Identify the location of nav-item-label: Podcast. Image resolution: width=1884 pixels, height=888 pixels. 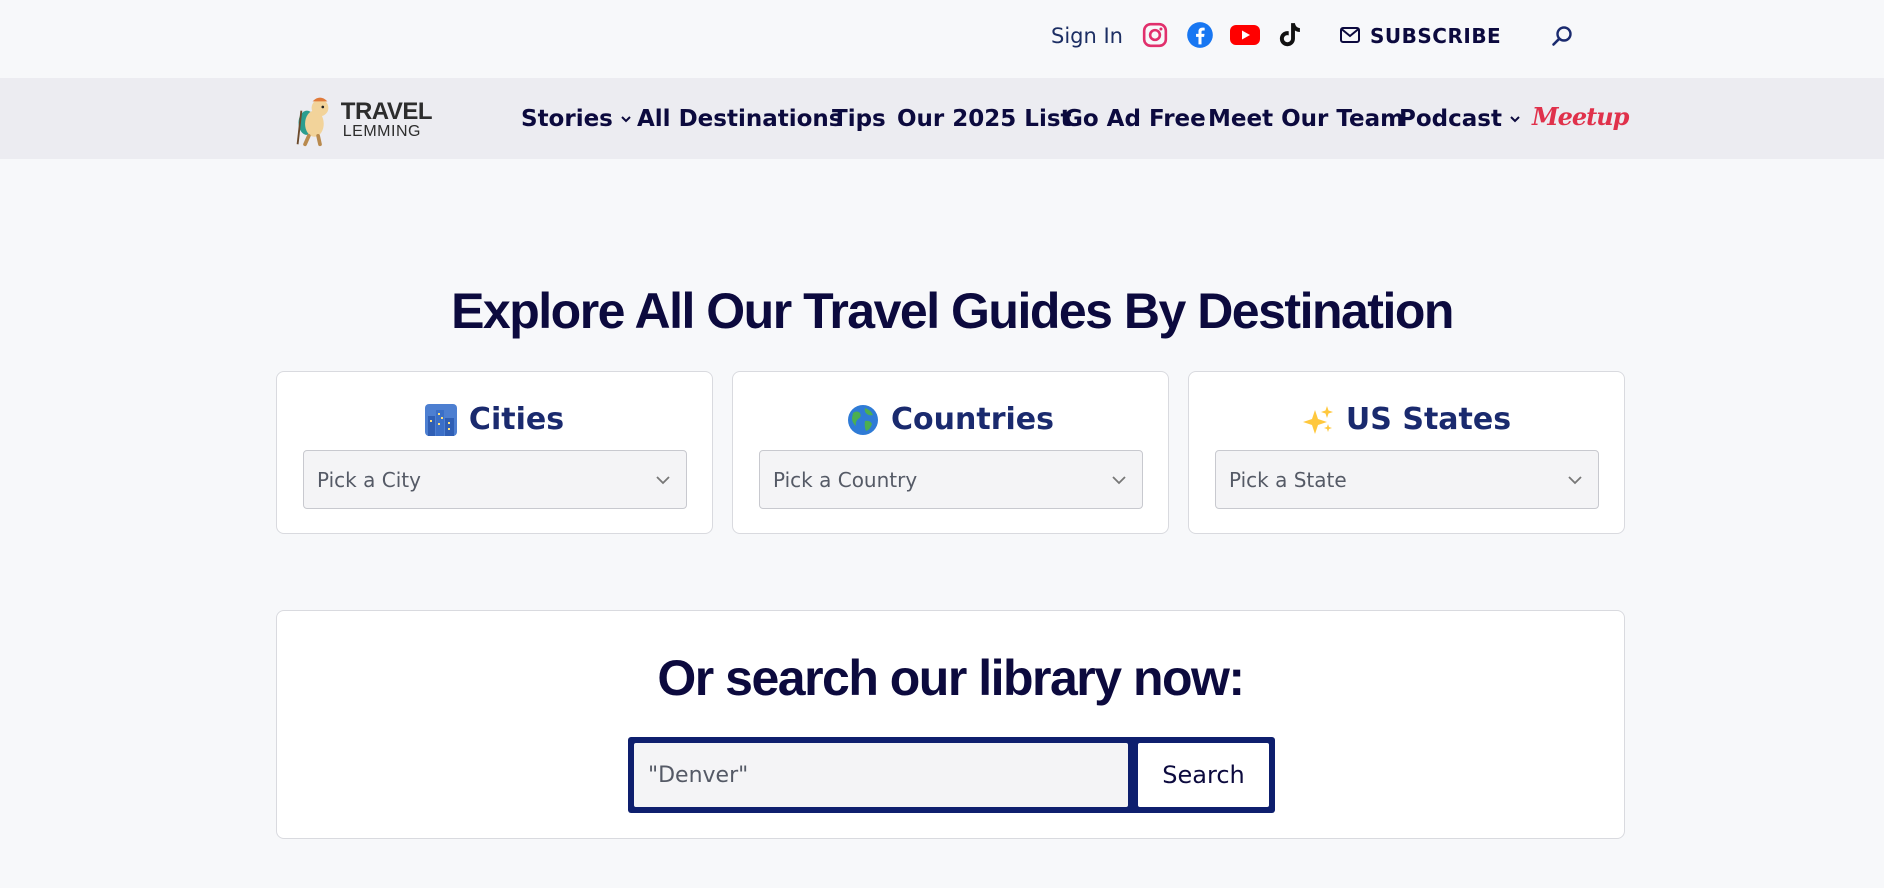
(1450, 119).